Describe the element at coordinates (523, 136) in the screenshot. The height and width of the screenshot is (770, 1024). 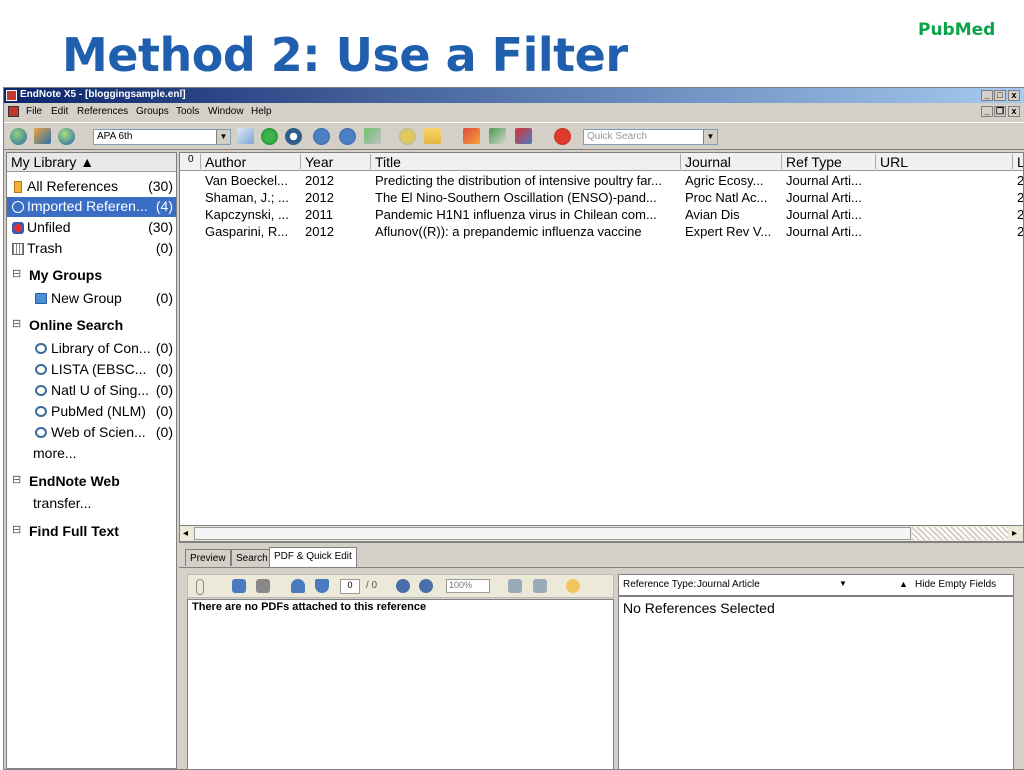
I see `return-to-word-icon` at that location.